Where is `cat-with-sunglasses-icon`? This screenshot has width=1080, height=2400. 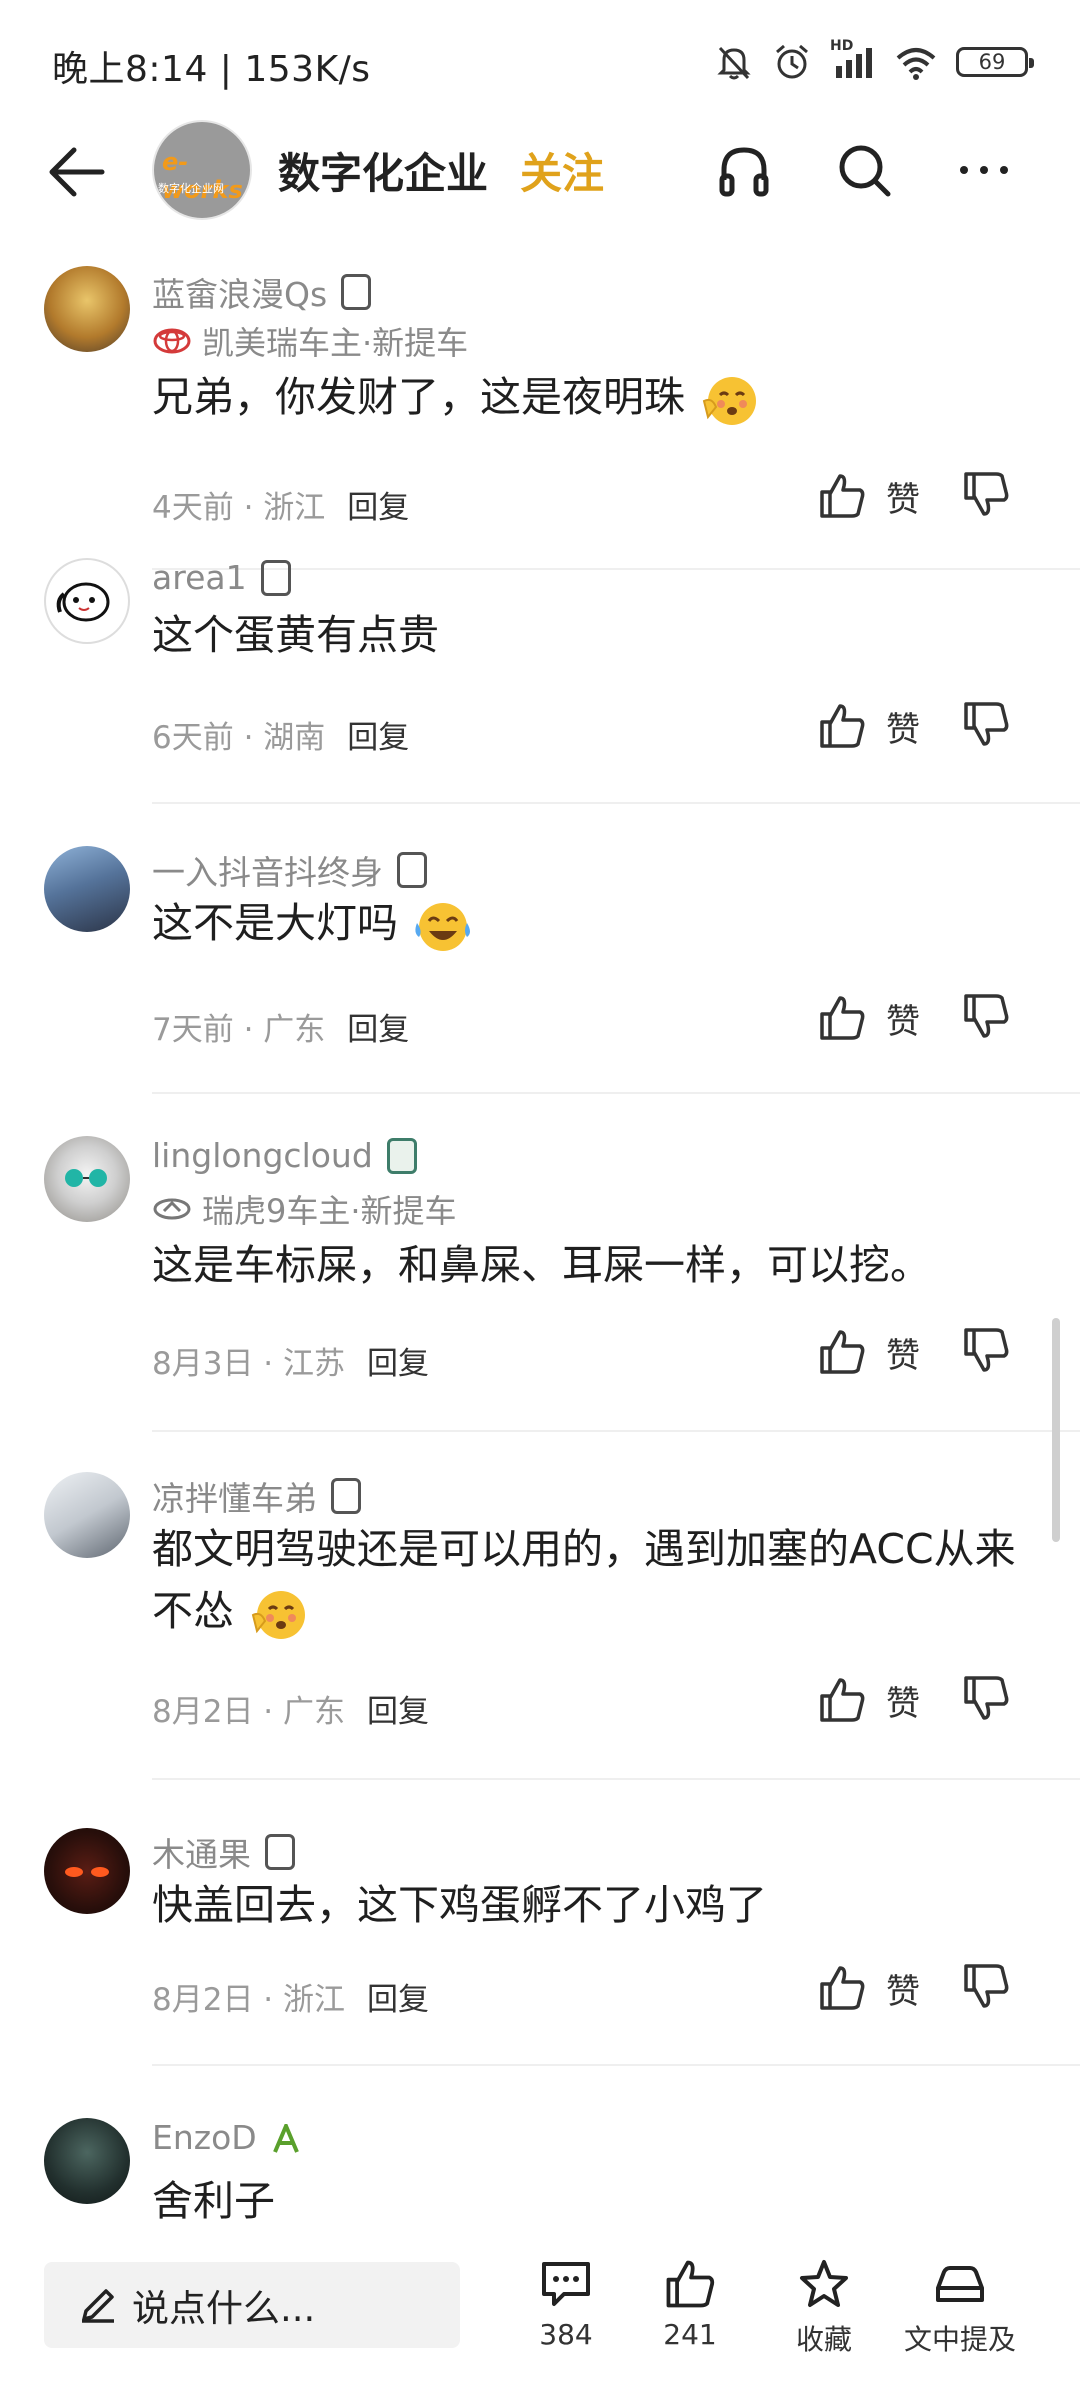
cat-with-sunglasses-icon is located at coordinates (86, 1178).